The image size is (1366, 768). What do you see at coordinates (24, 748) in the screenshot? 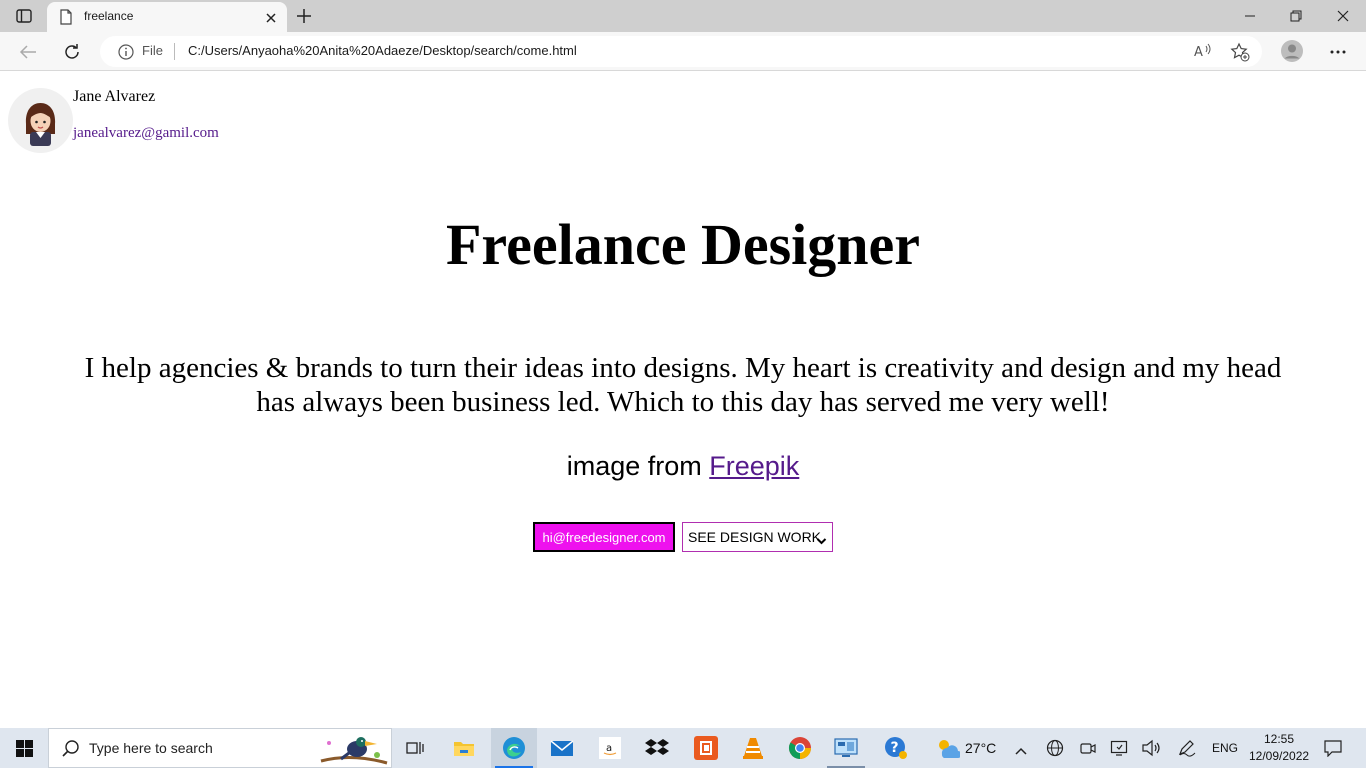
I see `windows-start-icon` at bounding box center [24, 748].